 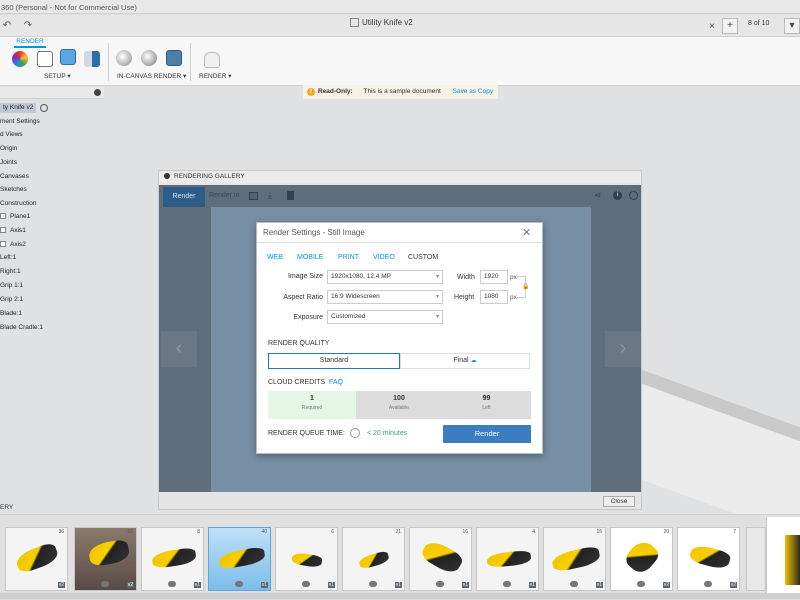 I want to click on render-thumbnail-partial, so click(x=756, y=559).